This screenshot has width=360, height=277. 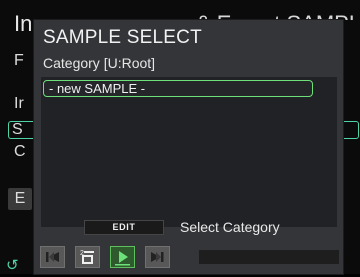 I want to click on background-row-c: C, so click(x=20, y=151).